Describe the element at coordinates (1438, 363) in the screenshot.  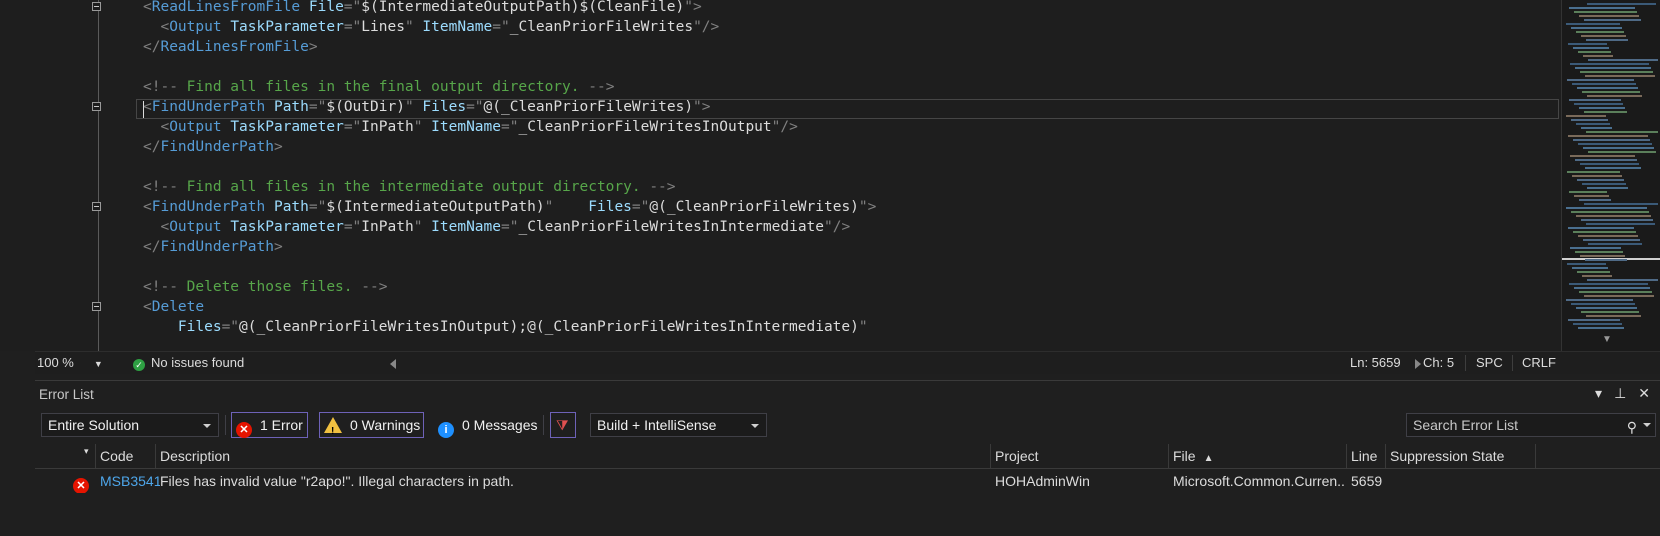
I see `column-number: Ch: 5` at that location.